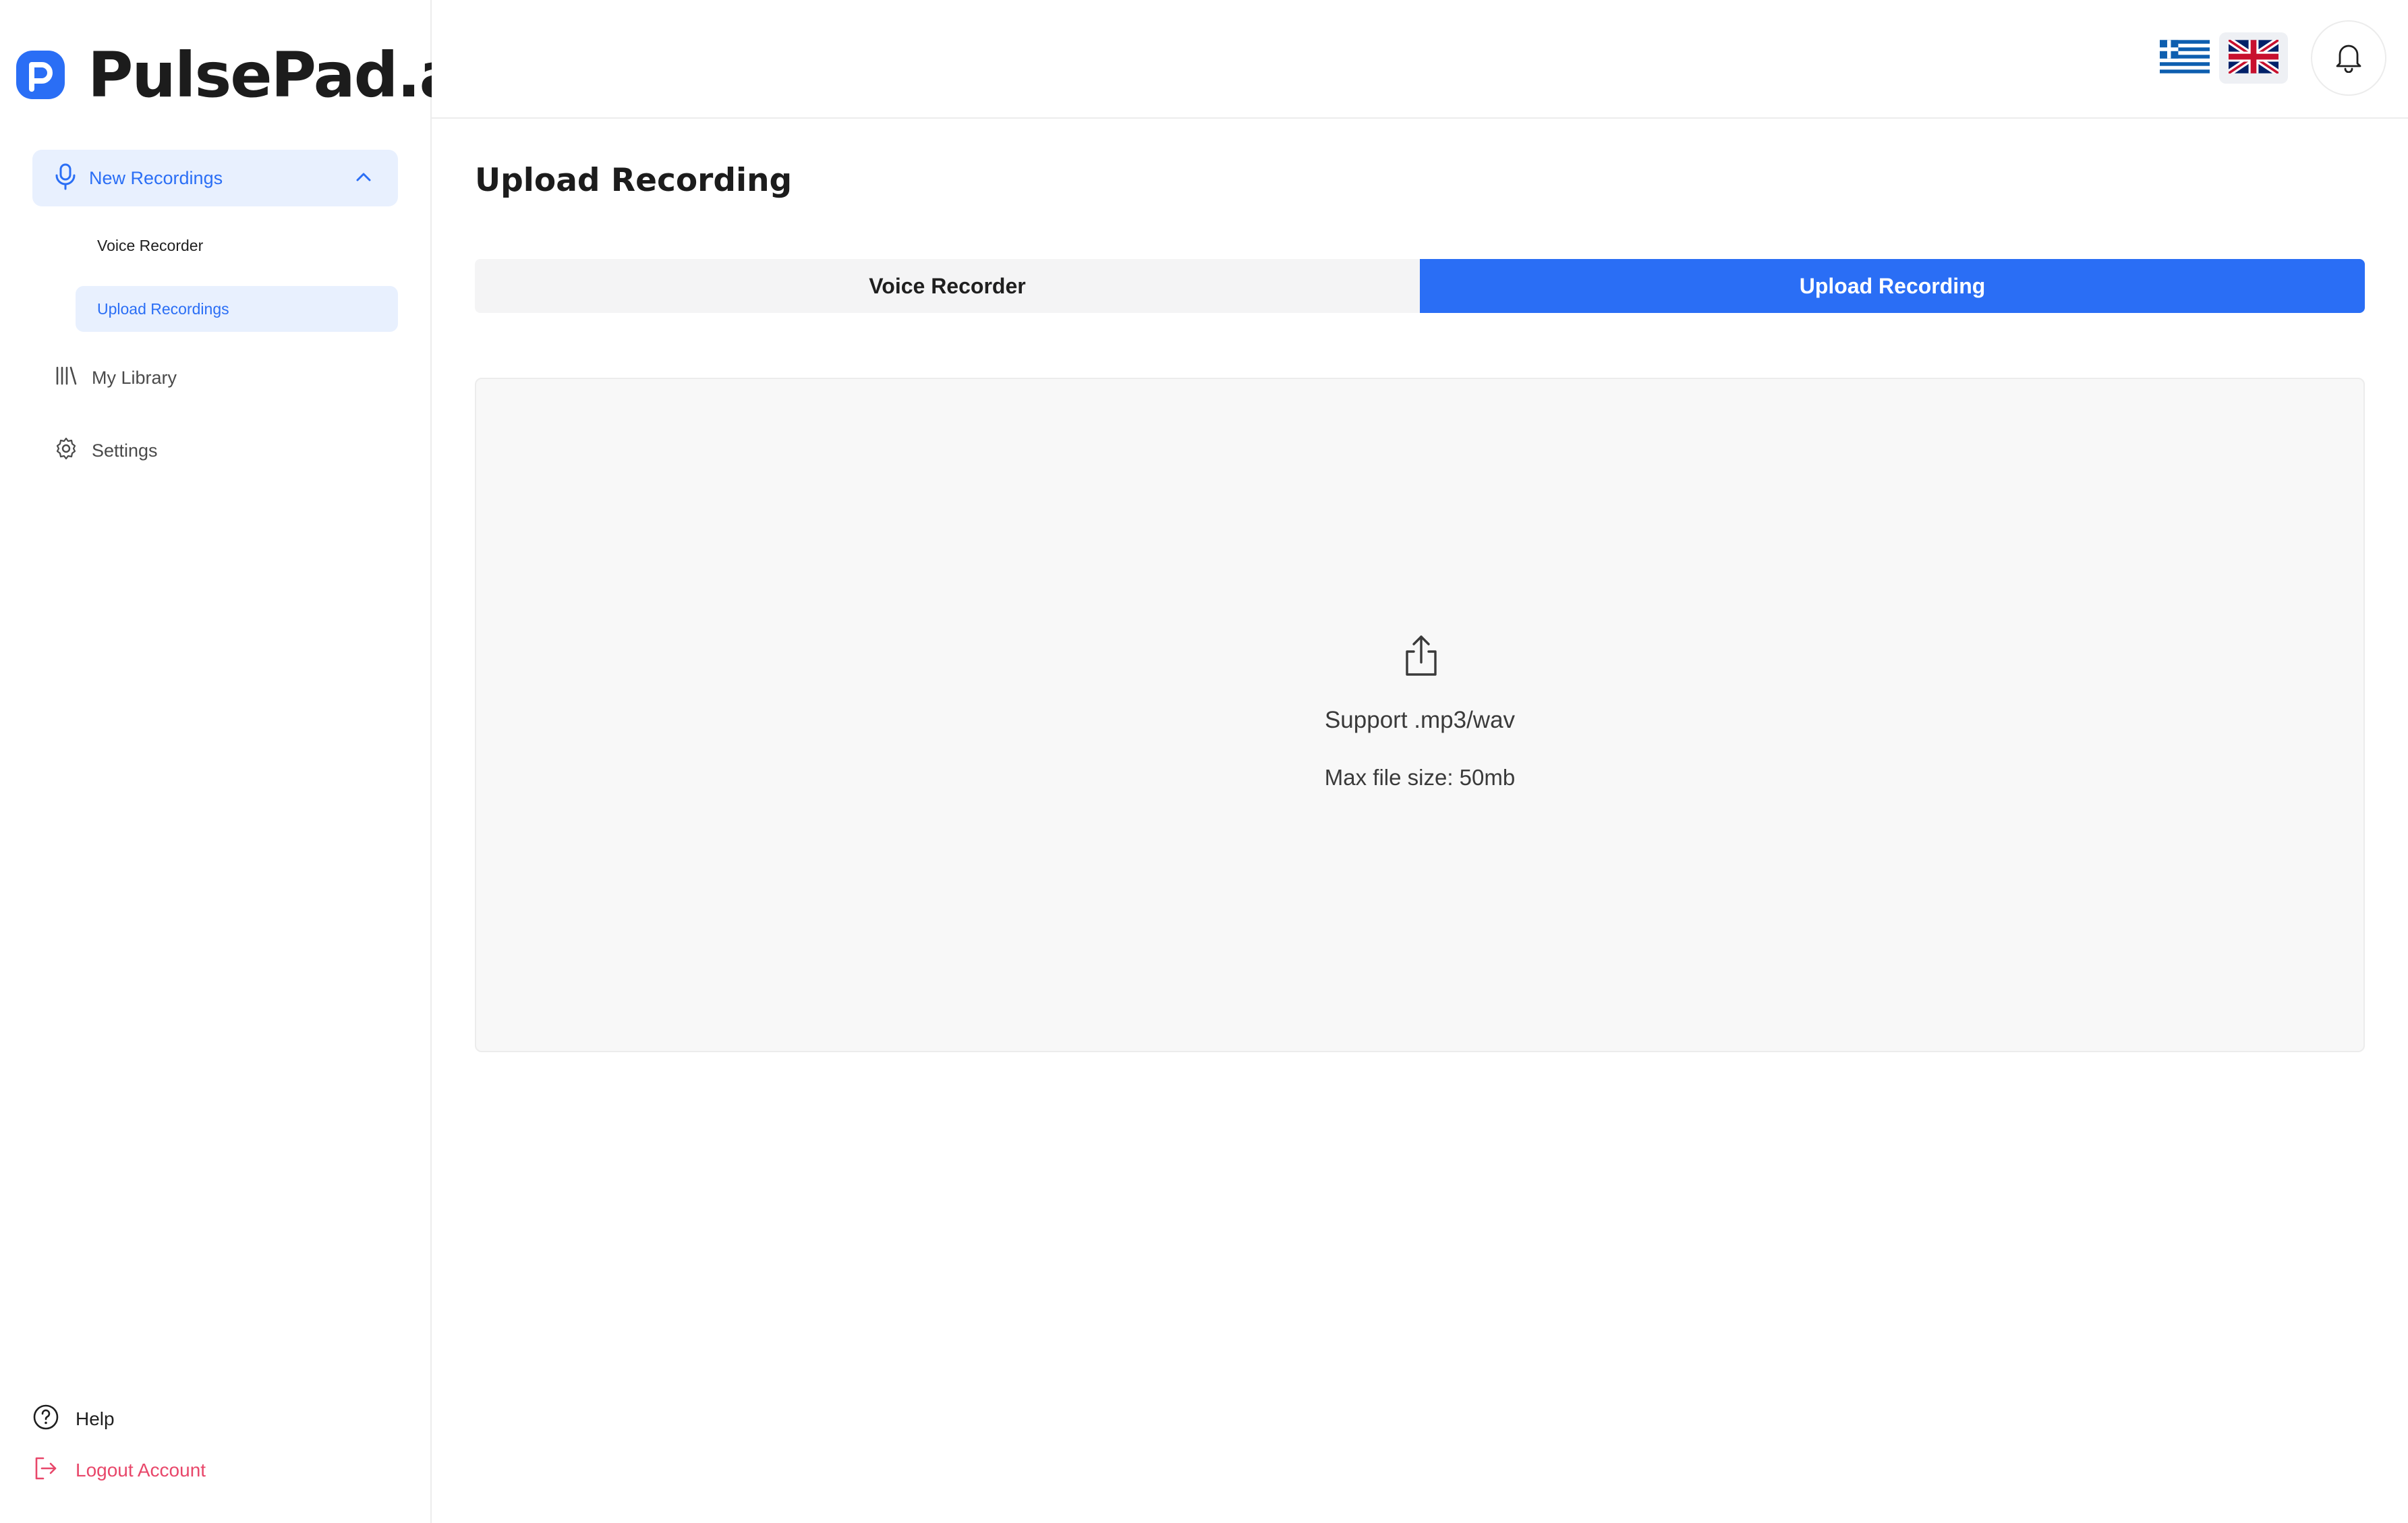 The width and height of the screenshot is (2408, 1523). I want to click on uk-flag-icon, so click(2254, 56).